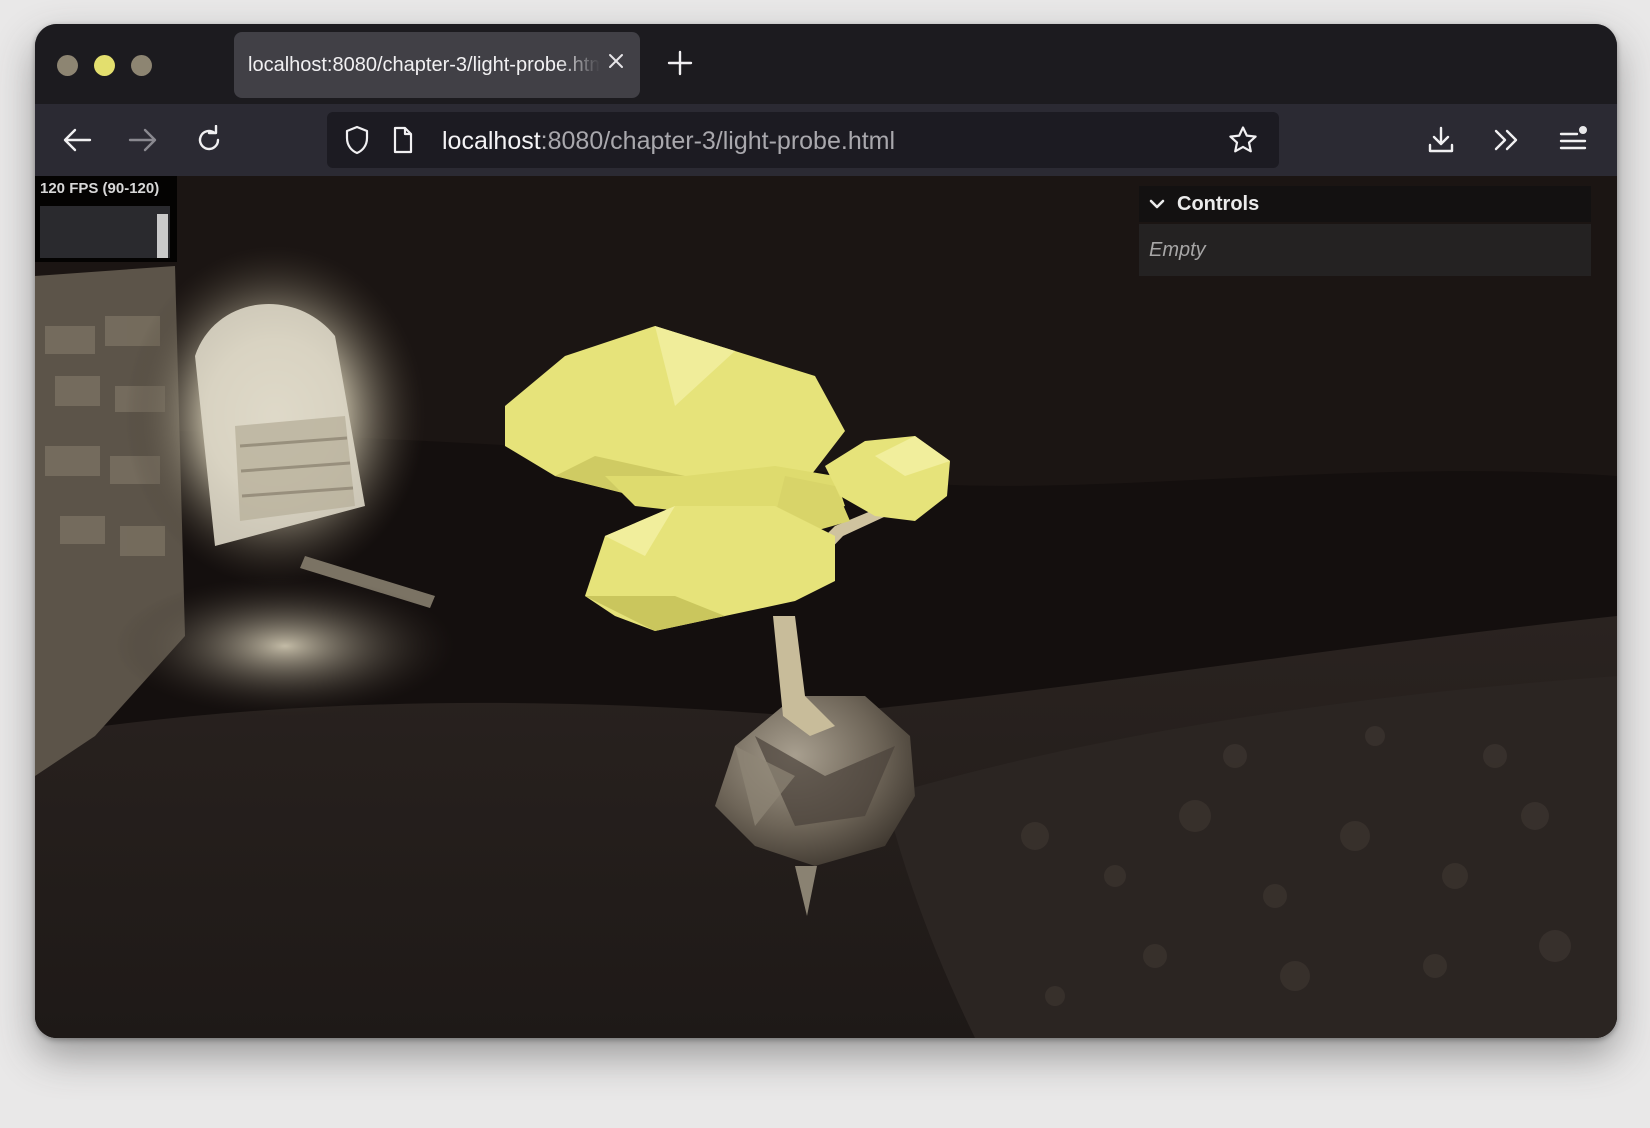 The width and height of the screenshot is (1650, 1128). I want to click on close-tab-icon, so click(616, 63).